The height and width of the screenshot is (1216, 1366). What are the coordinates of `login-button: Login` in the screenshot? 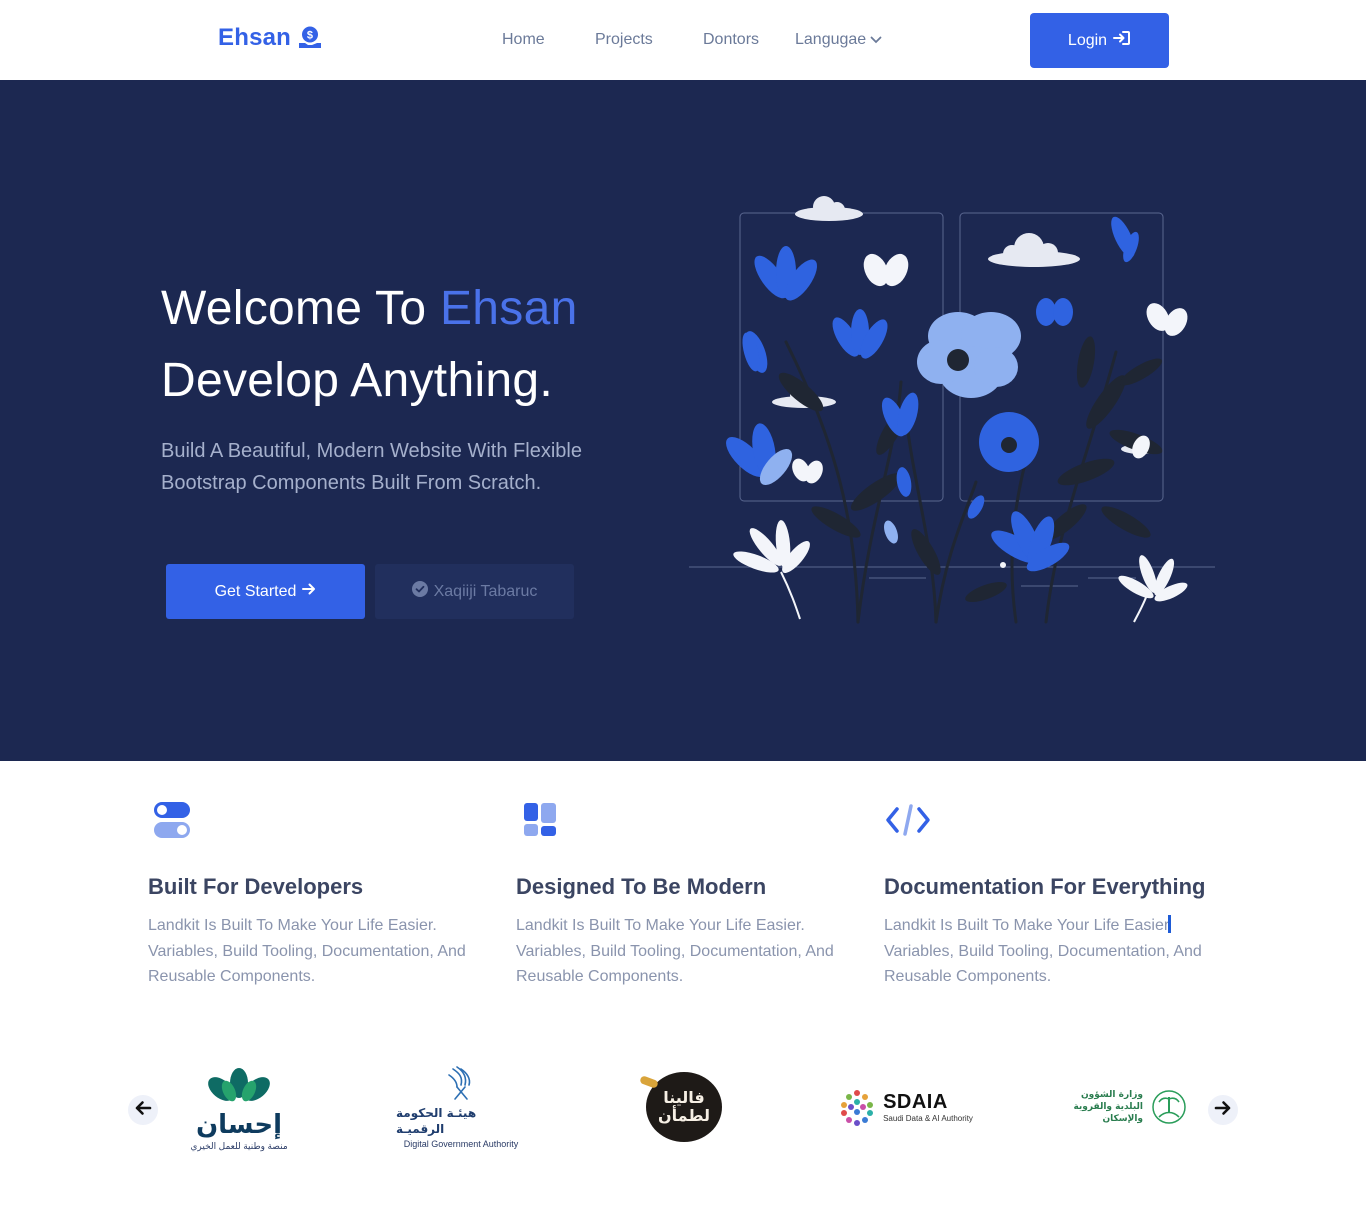 It's located at (1099, 40).